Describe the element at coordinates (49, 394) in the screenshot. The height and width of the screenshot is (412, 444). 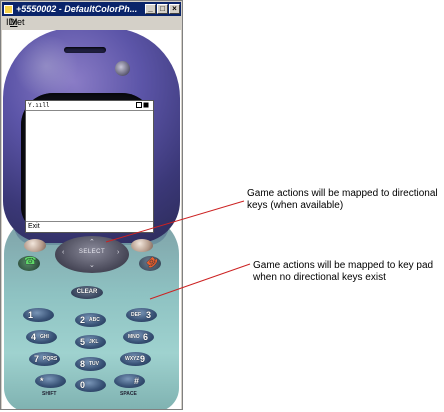
I see `shift-label: SHIFT` at that location.